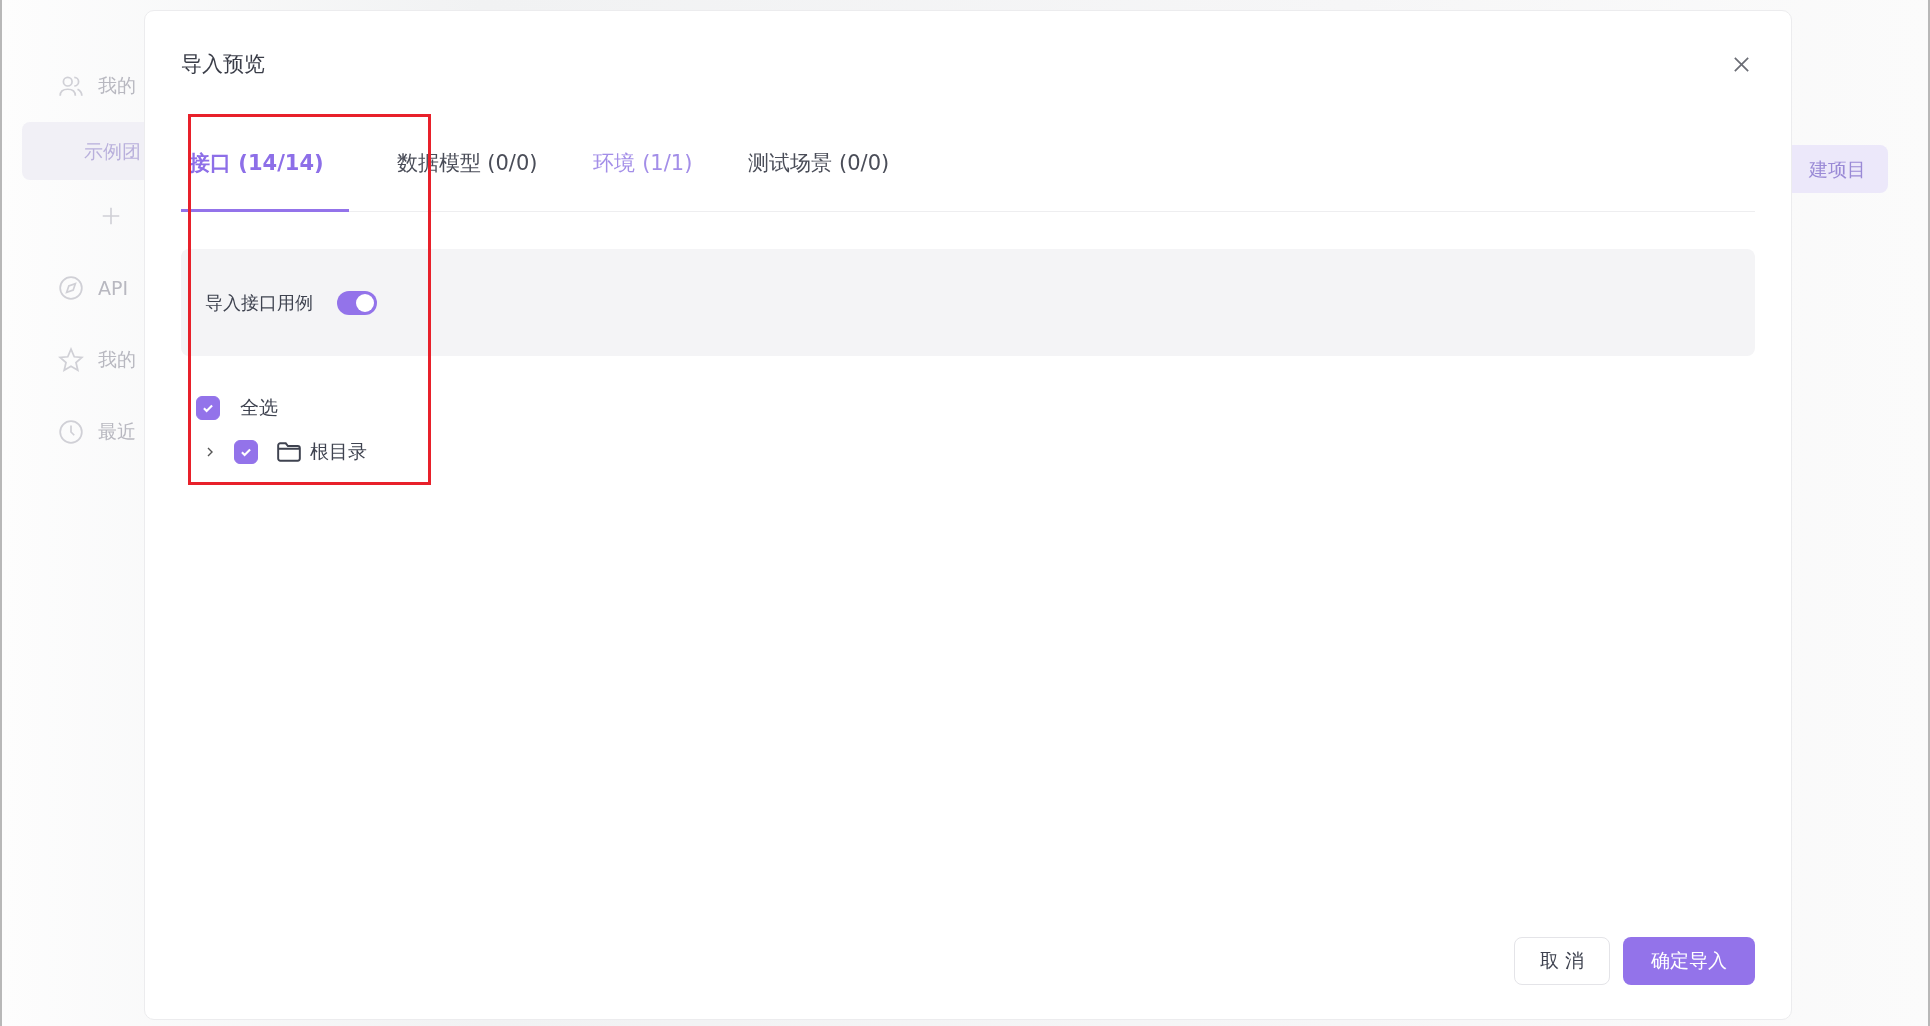  What do you see at coordinates (357, 302) in the screenshot?
I see `toggle-switch` at bounding box center [357, 302].